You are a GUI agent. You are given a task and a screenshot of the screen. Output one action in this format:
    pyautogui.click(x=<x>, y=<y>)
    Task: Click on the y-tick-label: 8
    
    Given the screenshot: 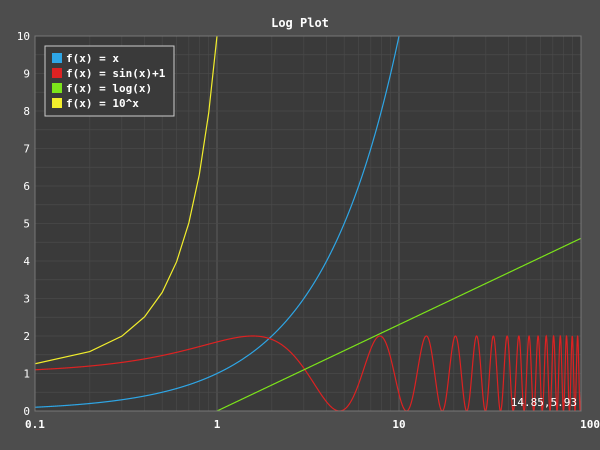 What is the action you would take?
    pyautogui.click(x=26, y=111)
    